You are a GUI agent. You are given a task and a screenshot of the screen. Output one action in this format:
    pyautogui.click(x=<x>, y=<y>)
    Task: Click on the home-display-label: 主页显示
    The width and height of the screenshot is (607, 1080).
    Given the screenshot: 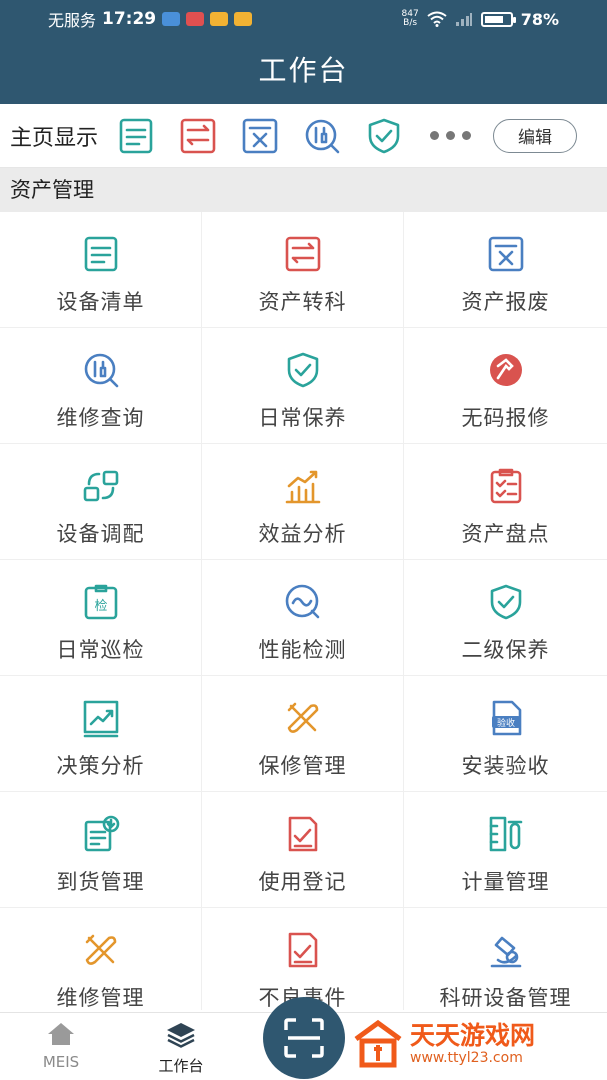 What is the action you would take?
    pyautogui.click(x=54, y=138)
    